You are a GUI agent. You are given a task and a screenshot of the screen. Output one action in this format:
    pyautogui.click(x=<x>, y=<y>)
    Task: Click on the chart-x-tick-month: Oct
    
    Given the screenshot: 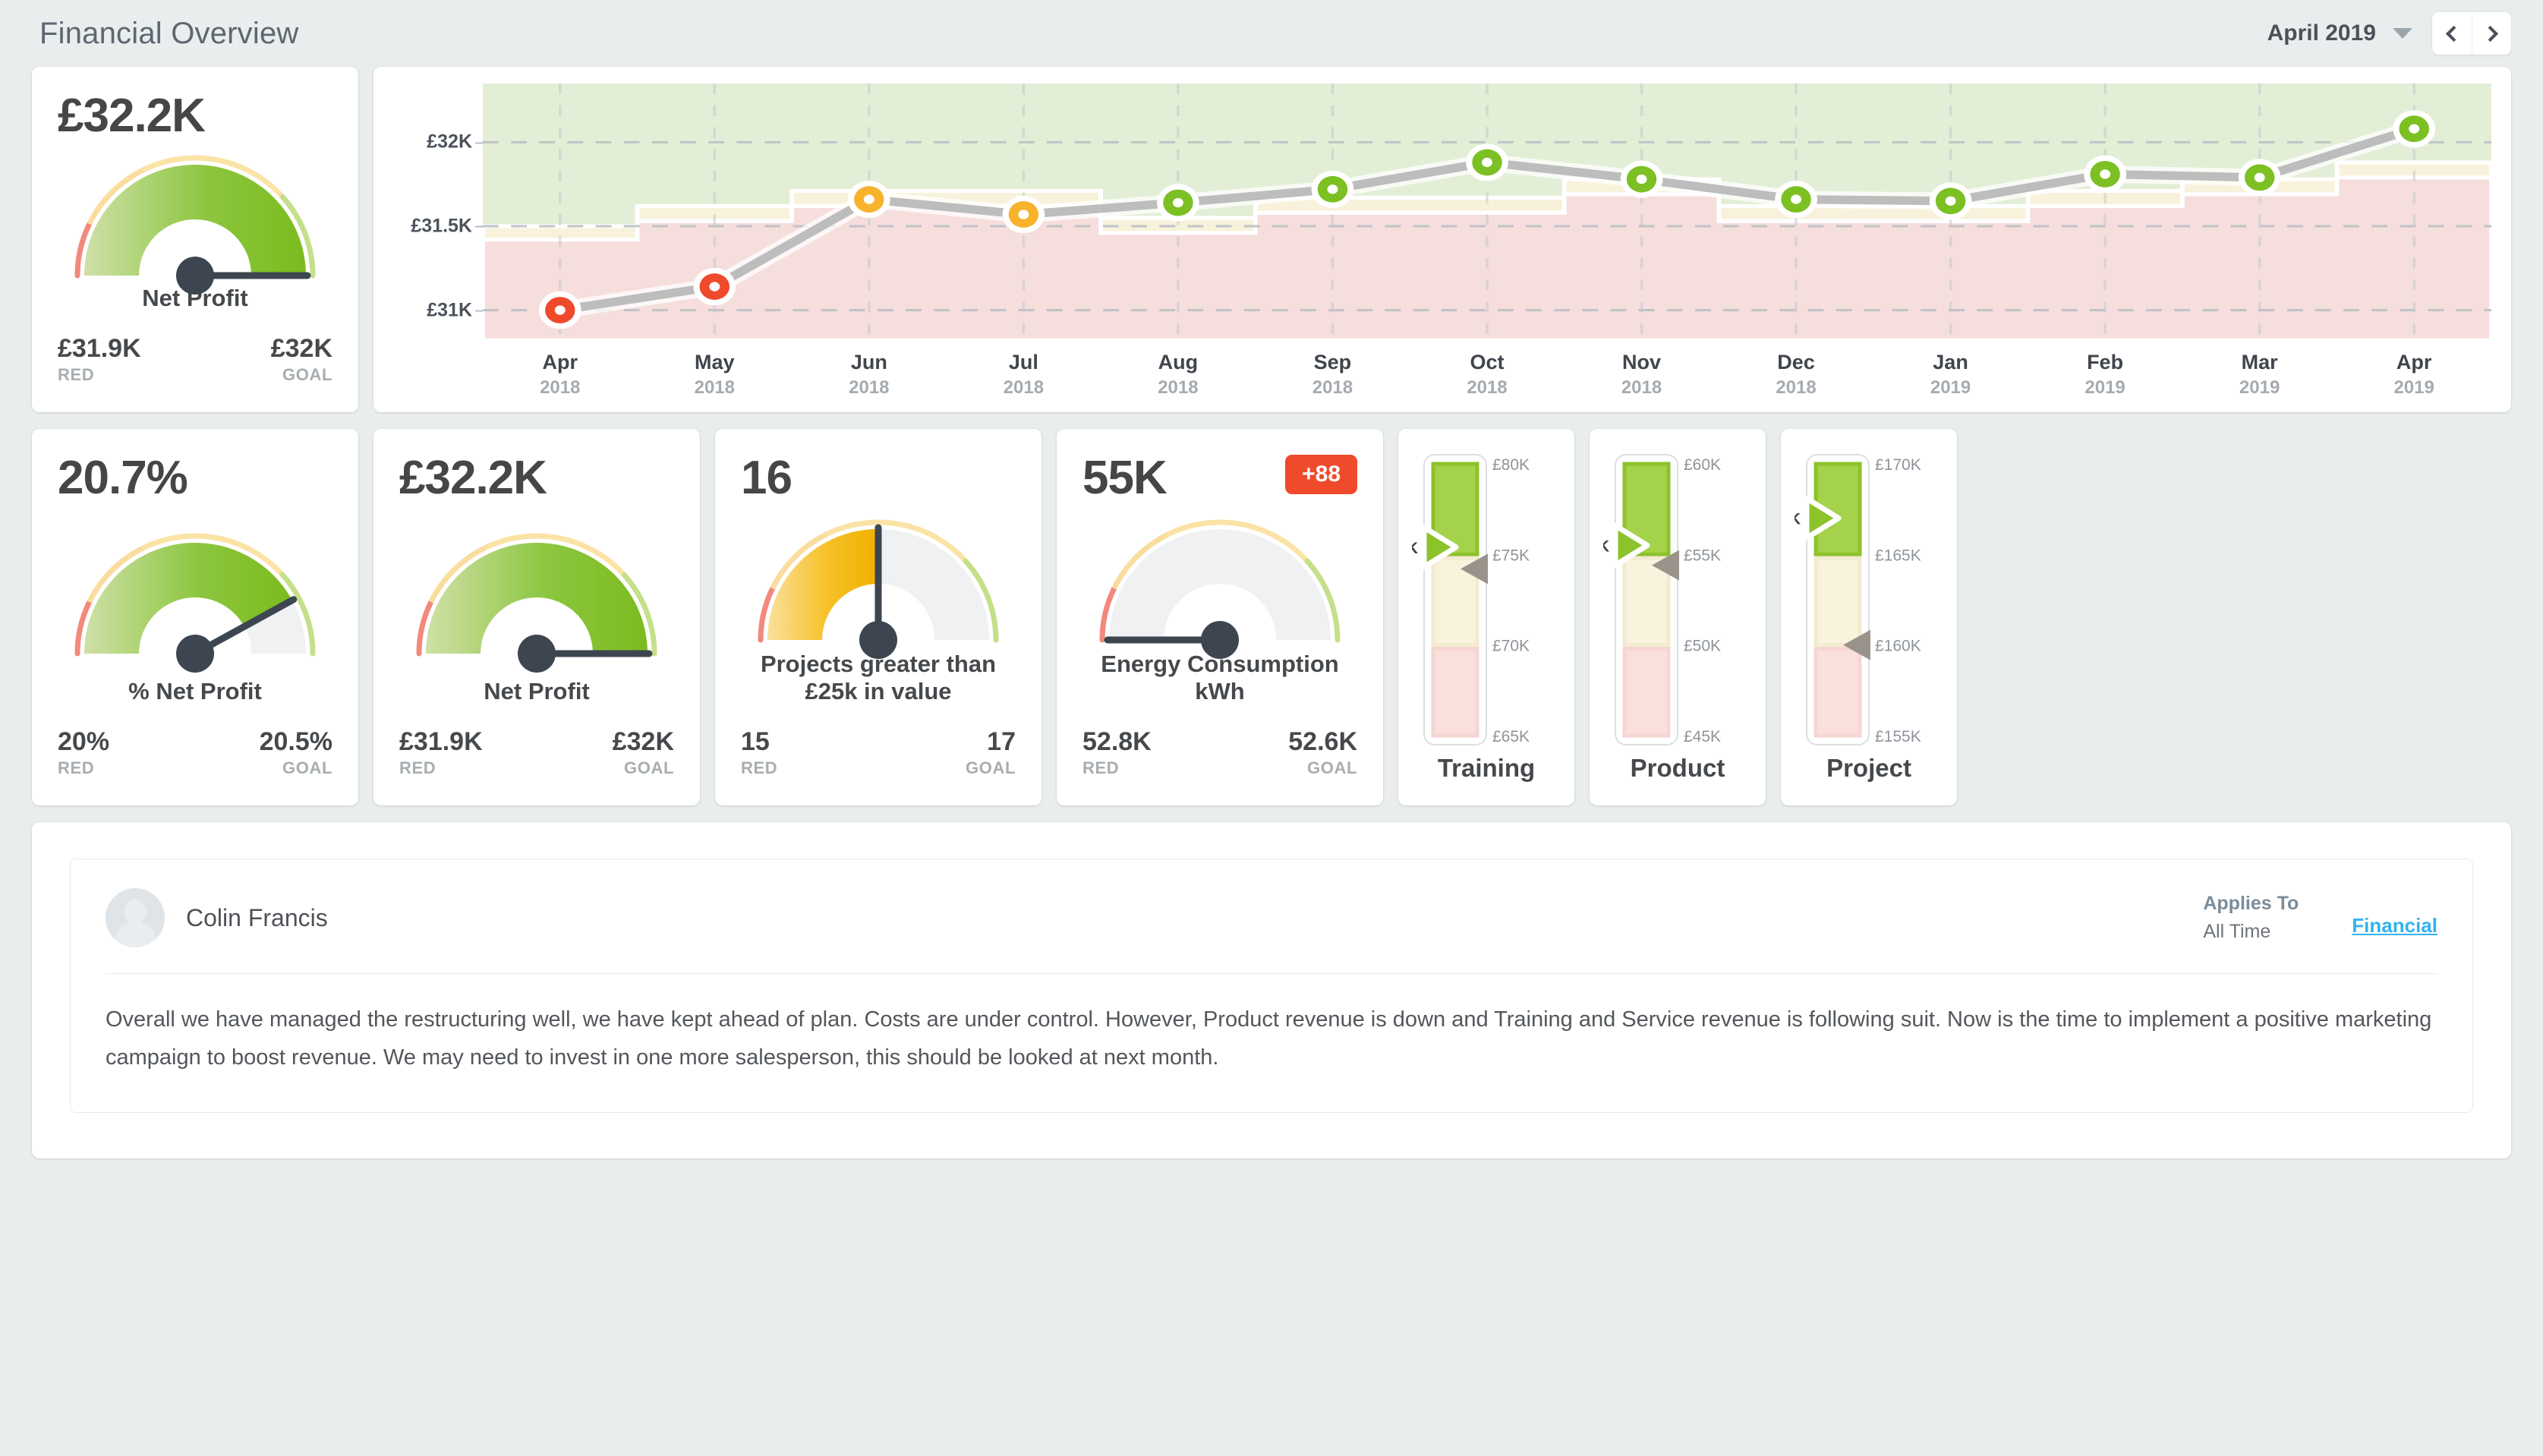 What is the action you would take?
    pyautogui.click(x=1488, y=362)
    